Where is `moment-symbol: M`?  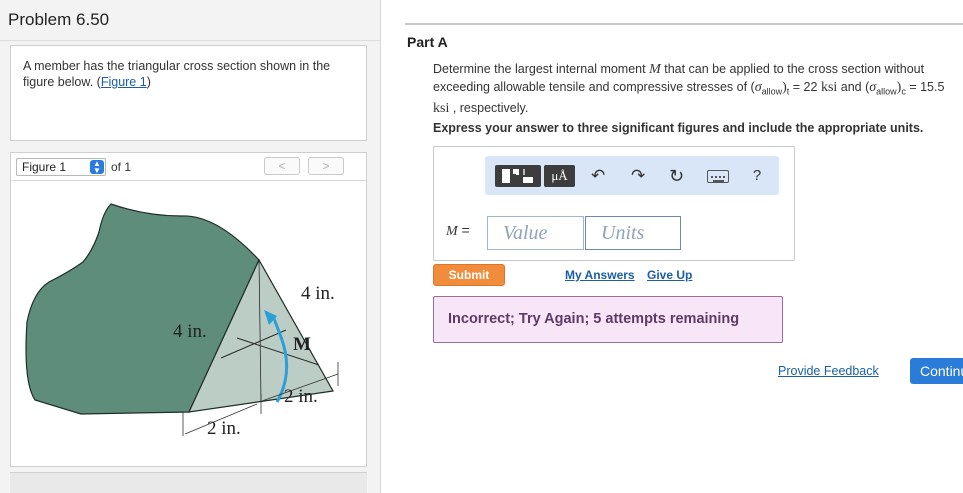
moment-symbol: M is located at coordinates (655, 69).